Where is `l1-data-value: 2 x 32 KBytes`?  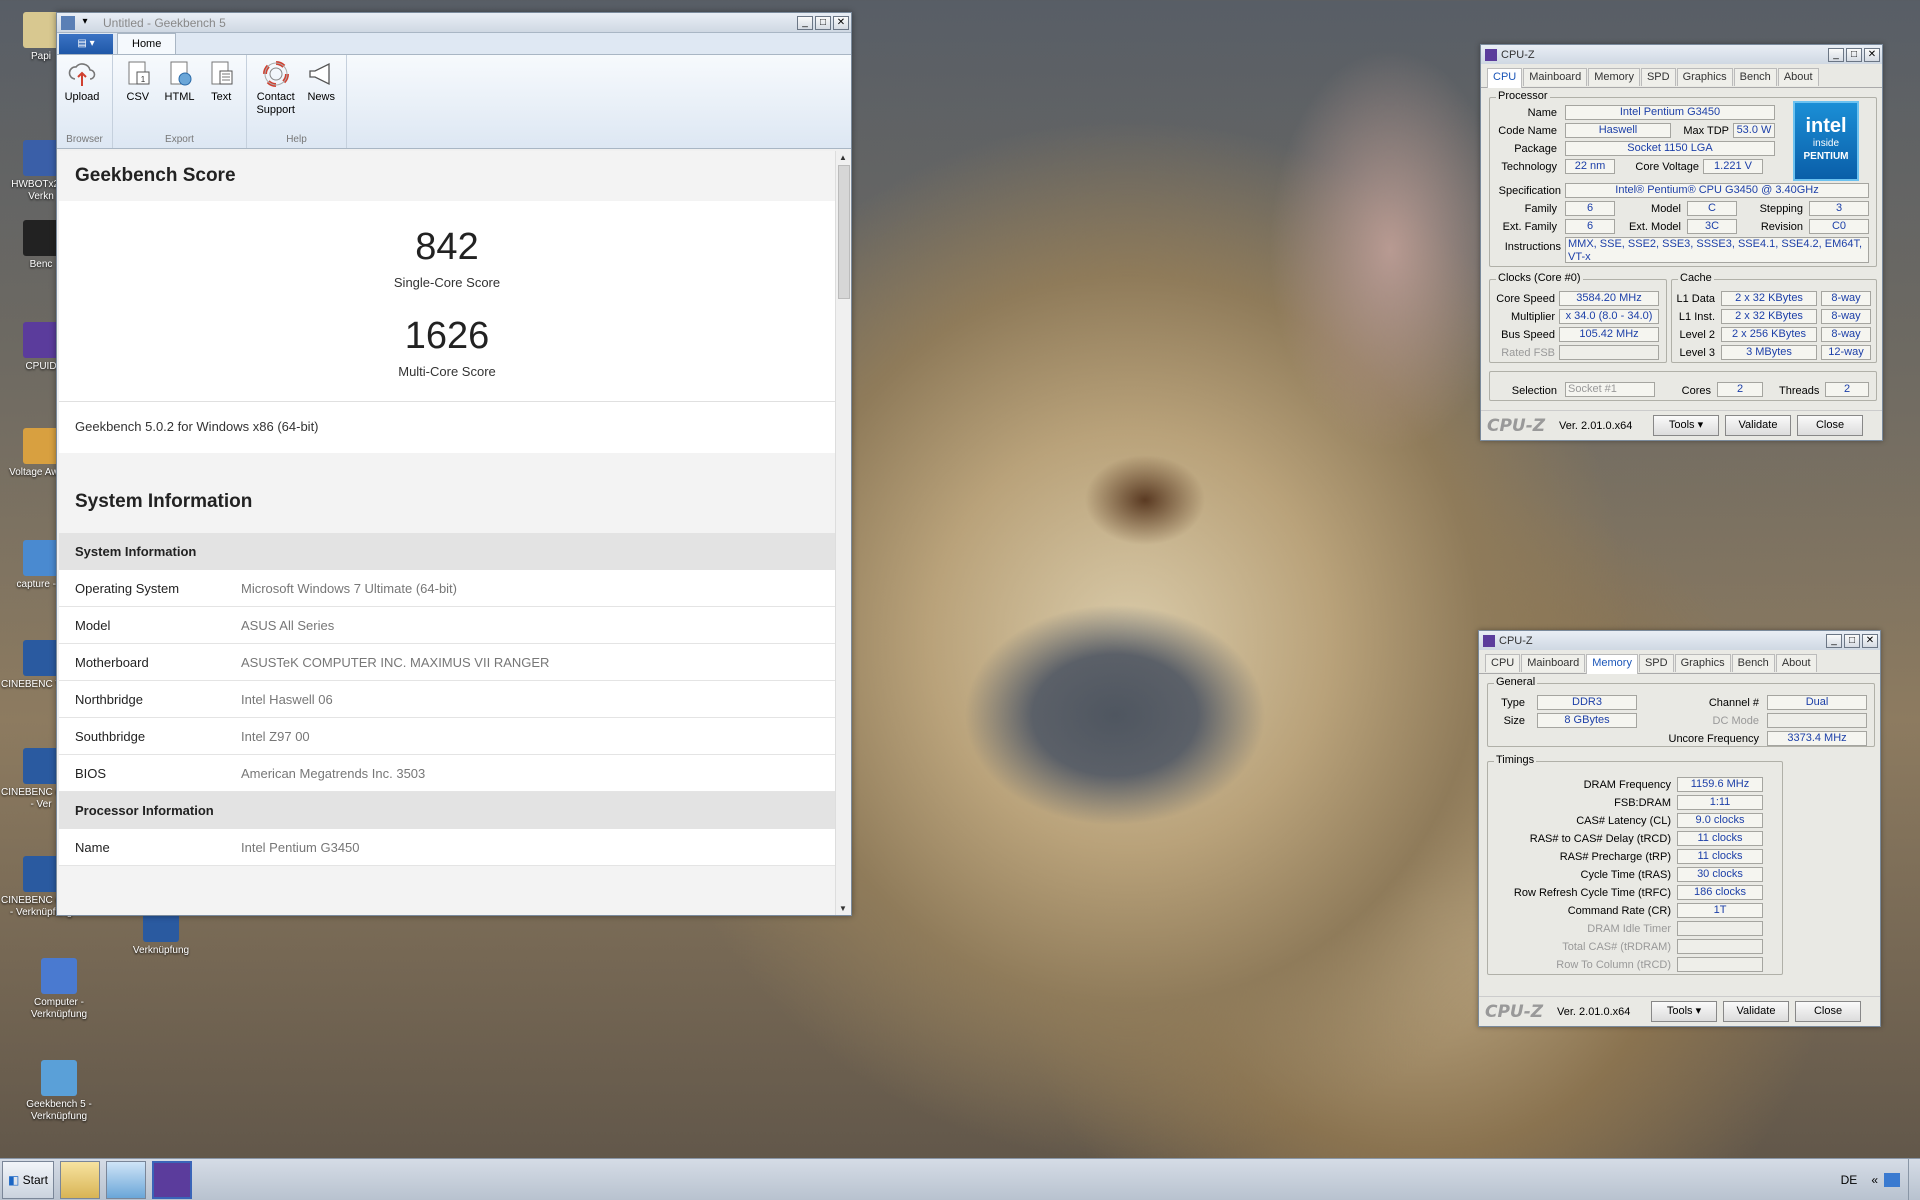
l1-data-value: 2 x 32 KBytes is located at coordinates (1769, 298).